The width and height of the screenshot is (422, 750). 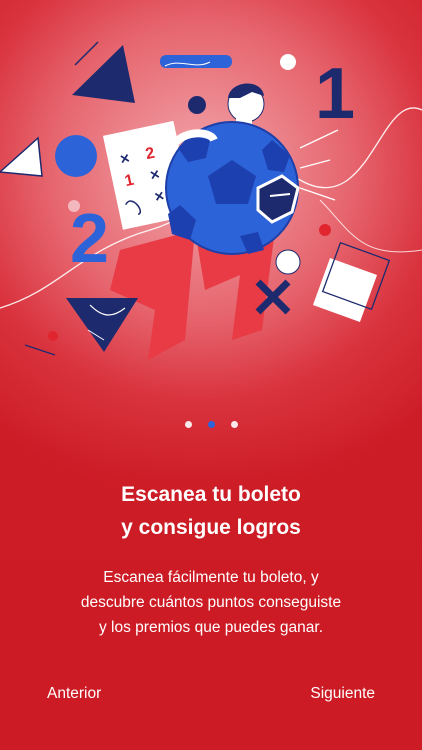 I want to click on blue-pill, so click(x=196, y=61).